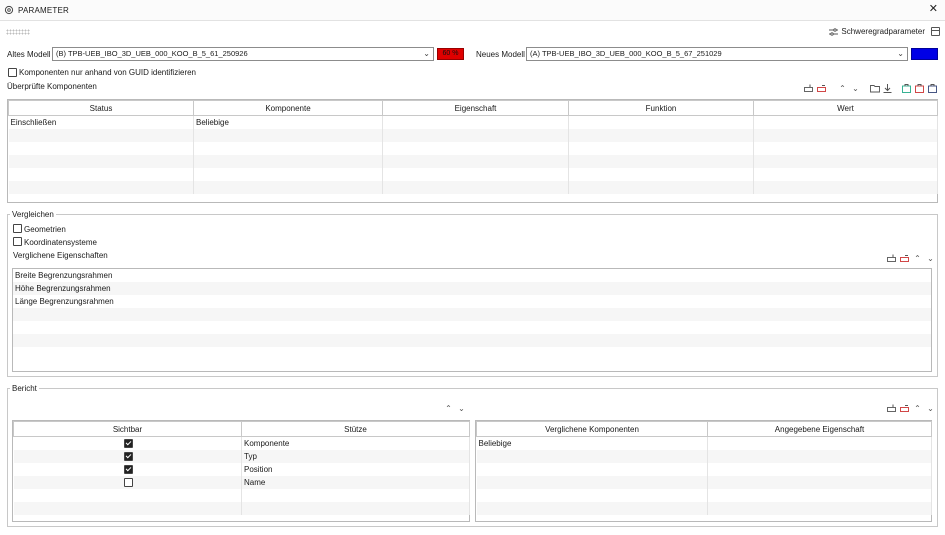  I want to click on geometry-checkbox-label: Geometrien, so click(45, 229).